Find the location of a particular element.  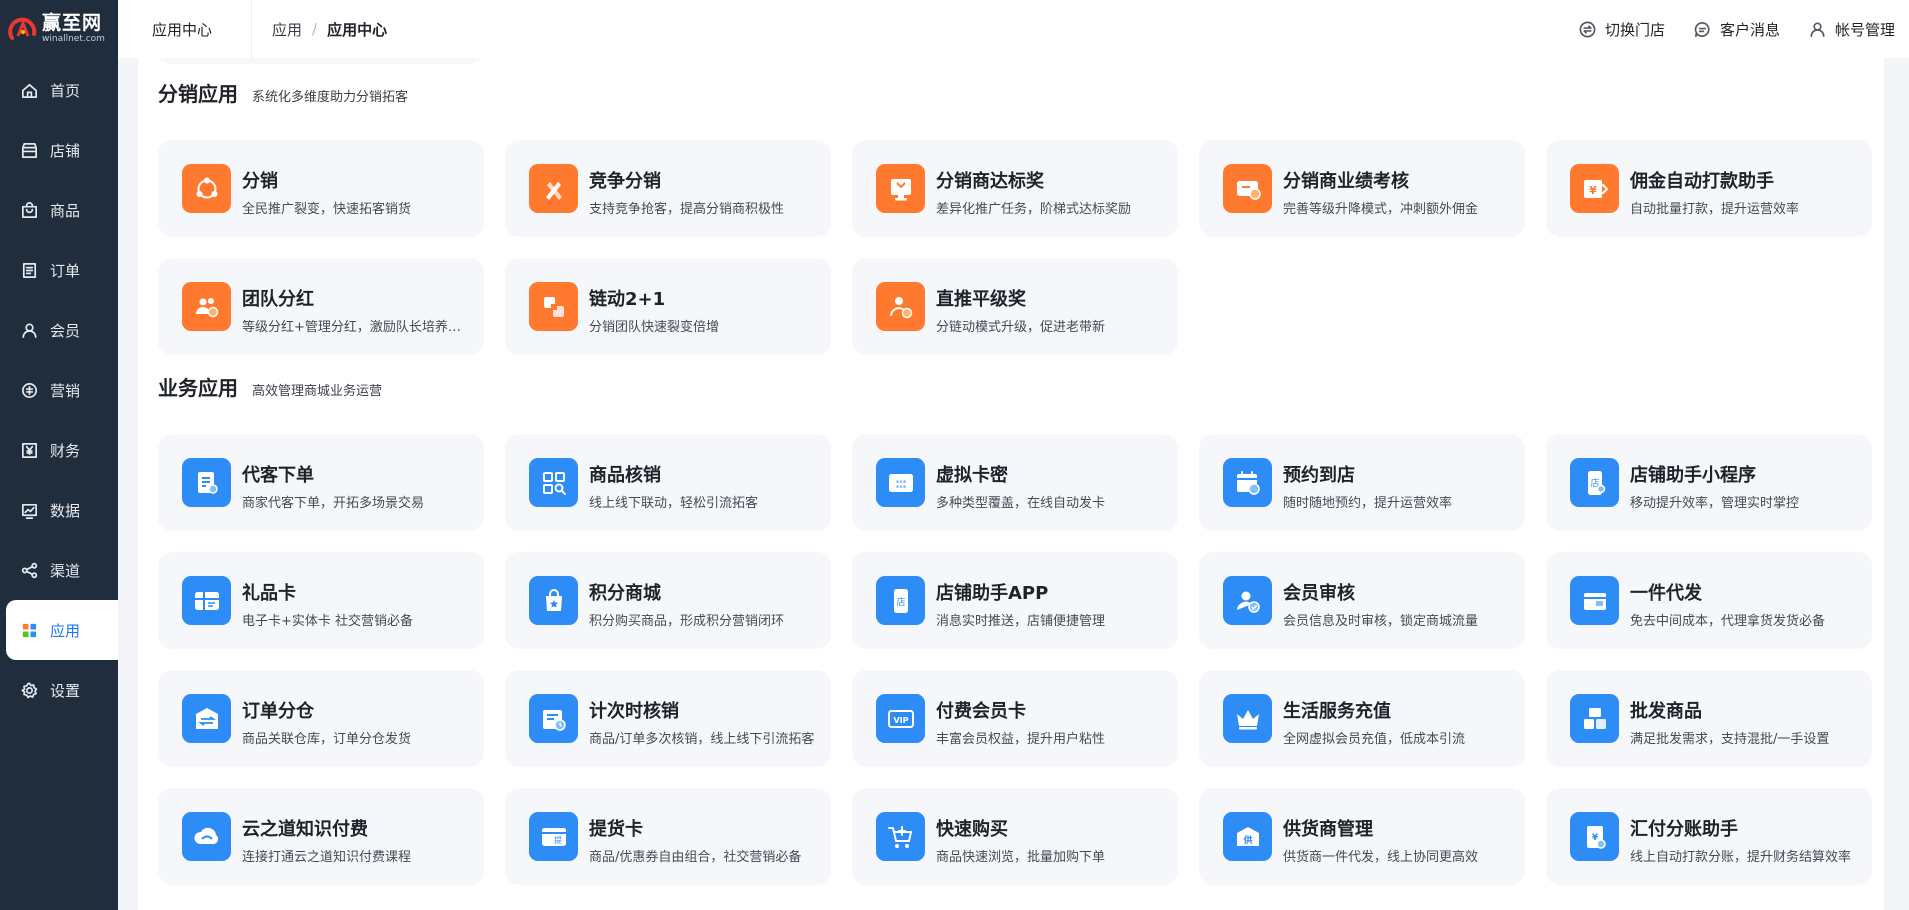

switch-store-button: 切换门店 is located at coordinates (1621, 29).